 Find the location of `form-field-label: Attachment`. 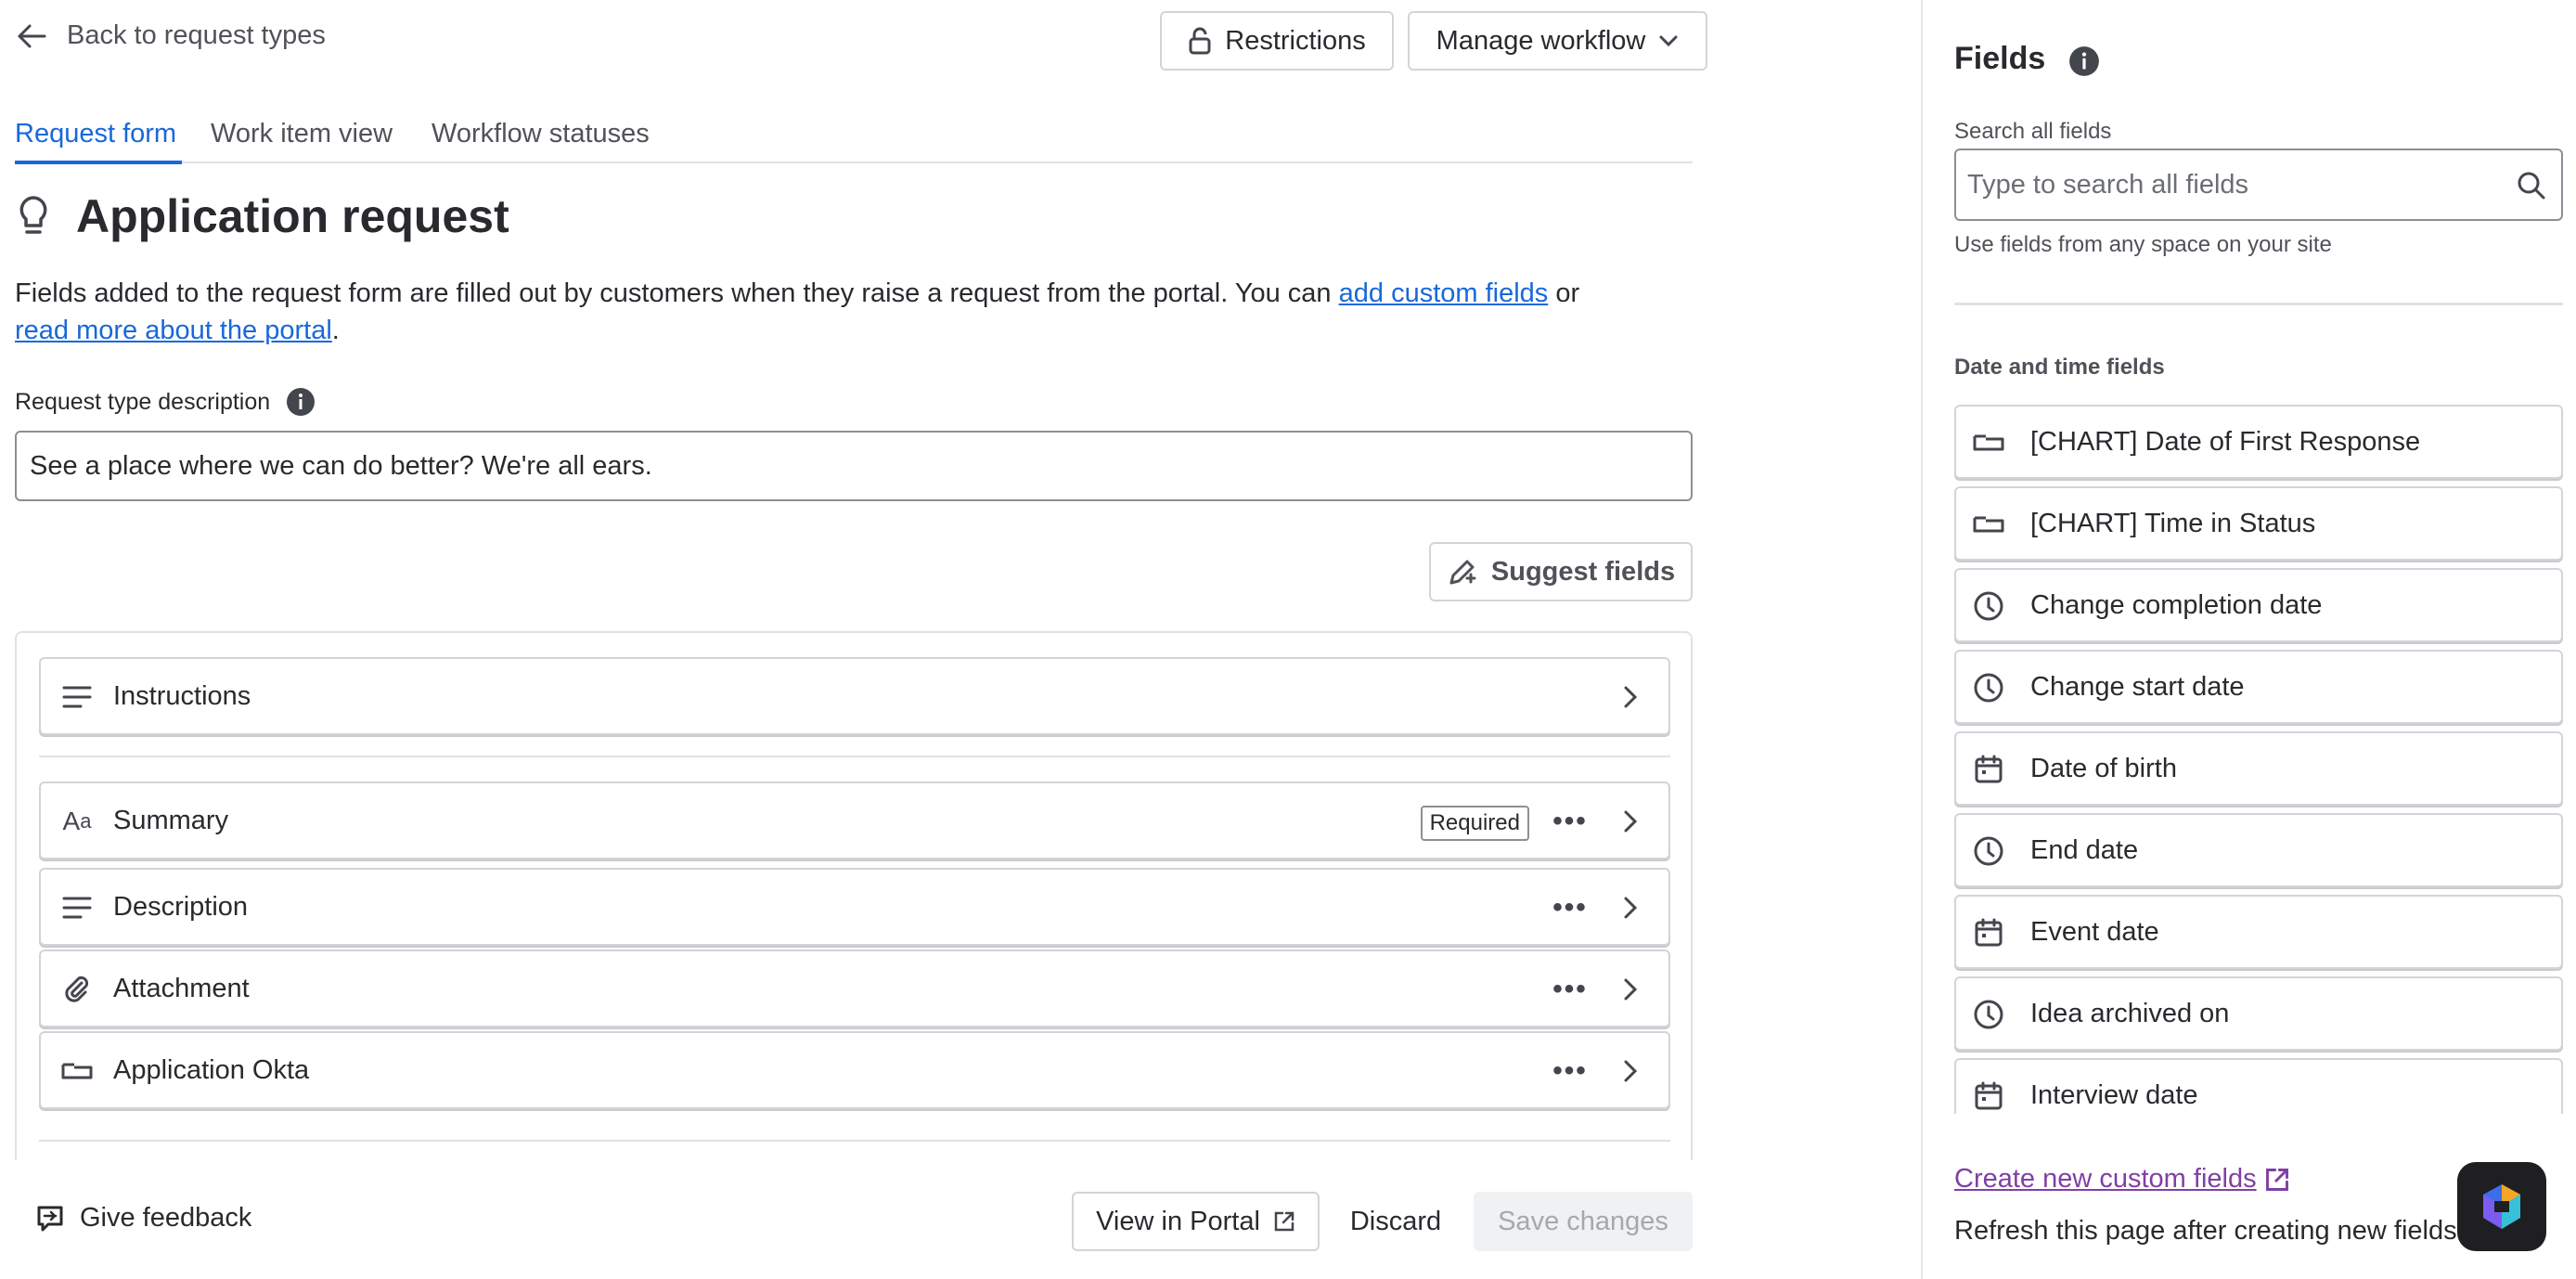

form-field-label: Attachment is located at coordinates (181, 988).